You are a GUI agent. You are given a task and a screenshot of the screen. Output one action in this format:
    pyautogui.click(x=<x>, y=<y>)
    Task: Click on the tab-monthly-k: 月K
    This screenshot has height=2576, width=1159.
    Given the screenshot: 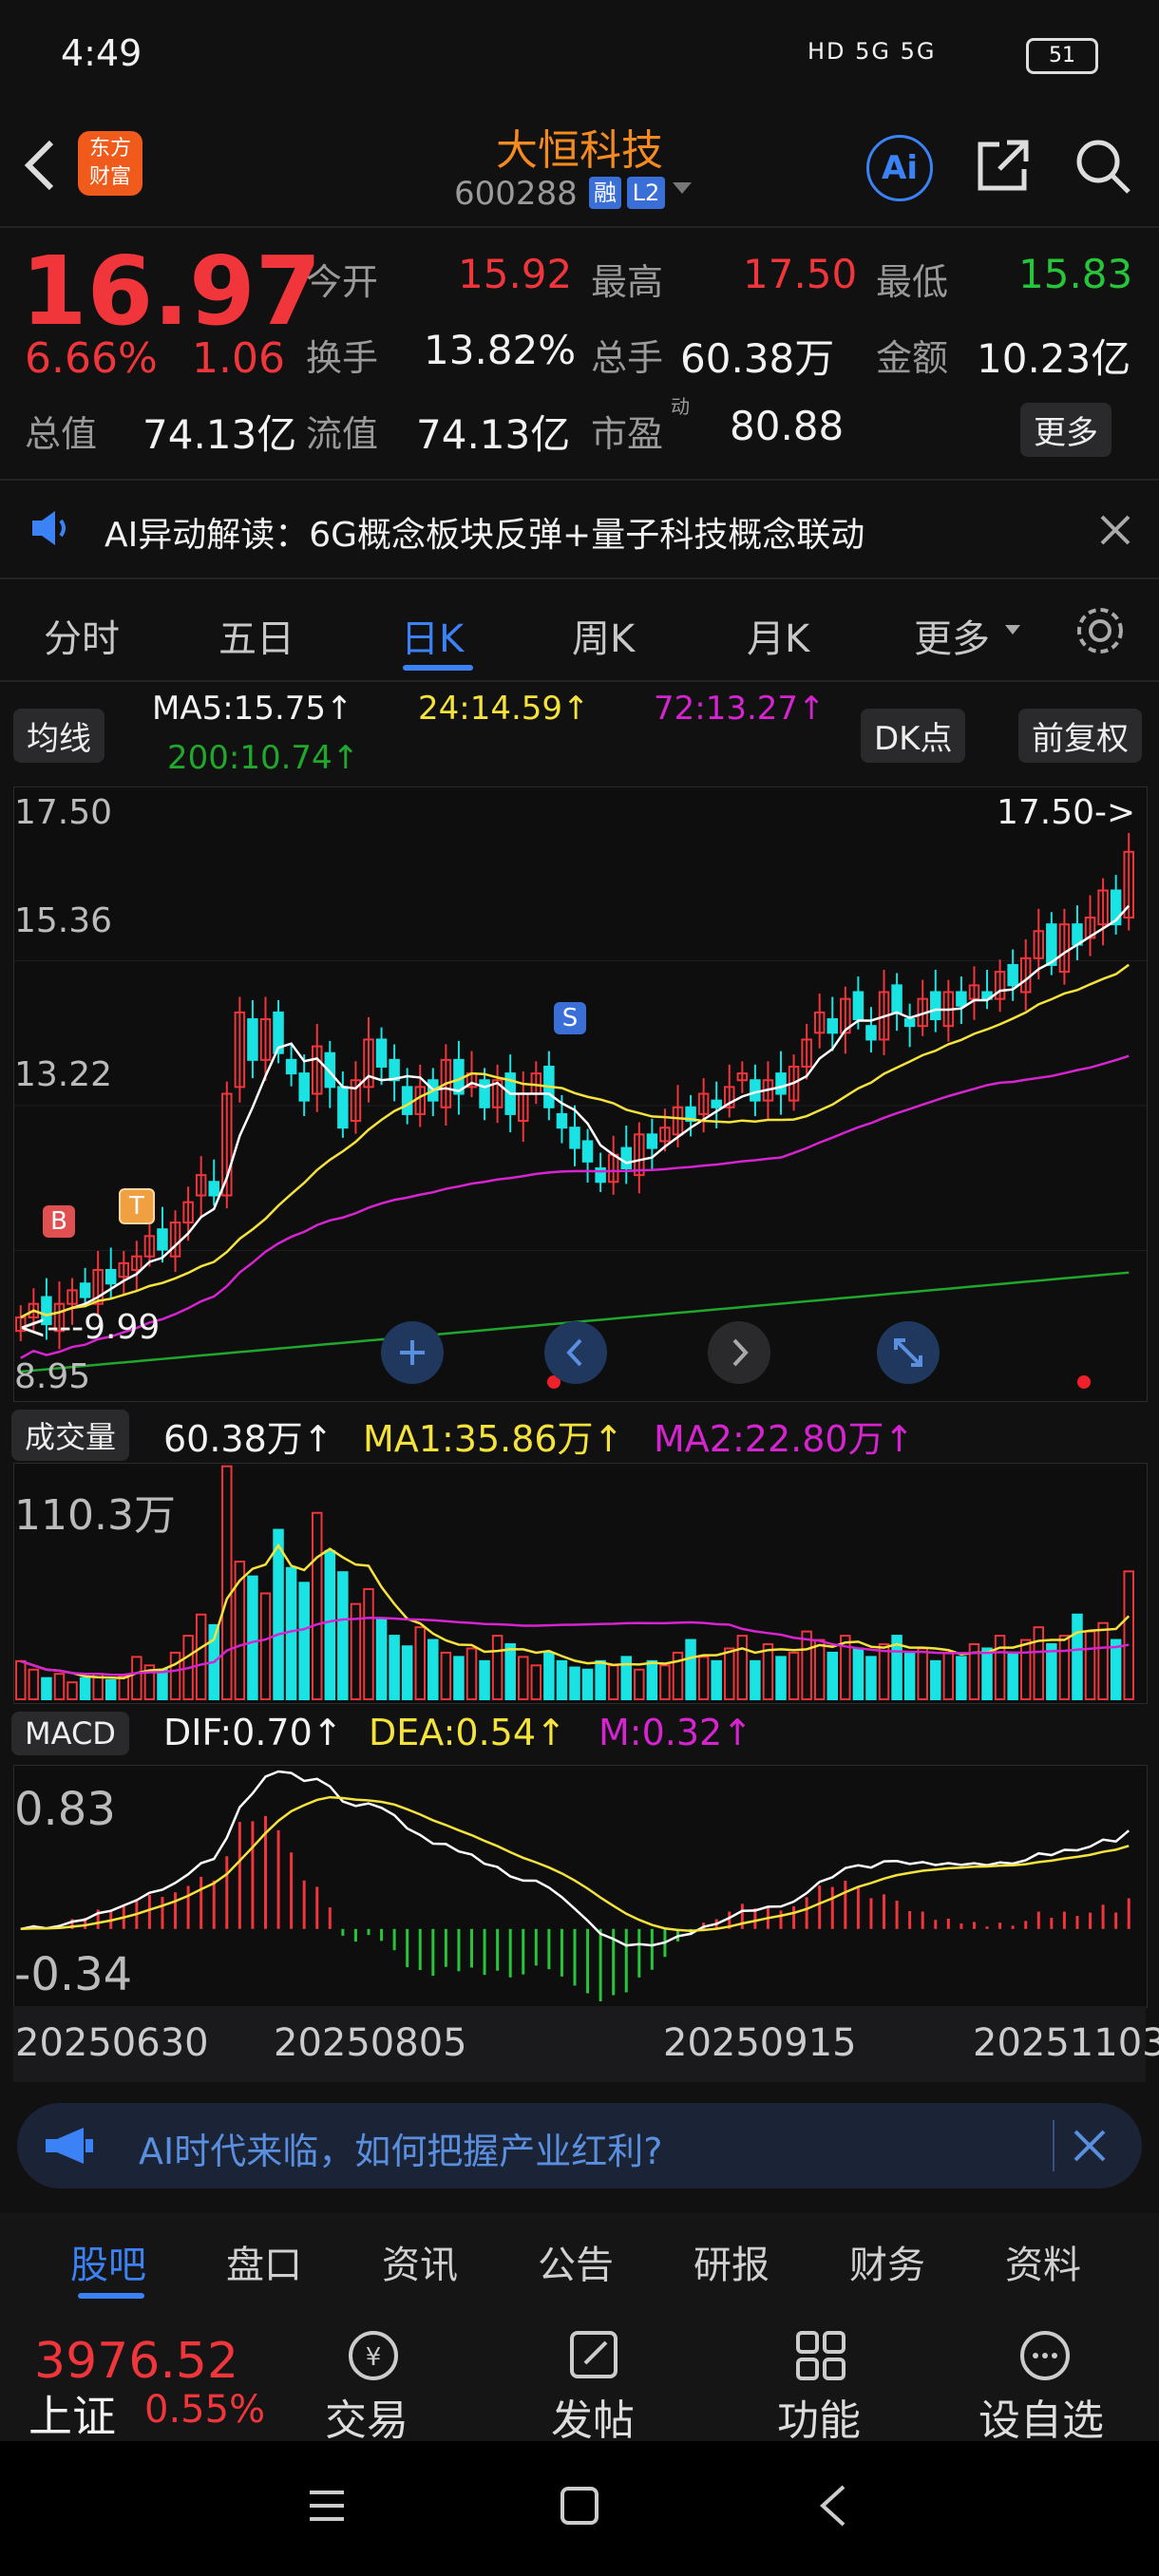 What is the action you would take?
    pyautogui.click(x=778, y=635)
    